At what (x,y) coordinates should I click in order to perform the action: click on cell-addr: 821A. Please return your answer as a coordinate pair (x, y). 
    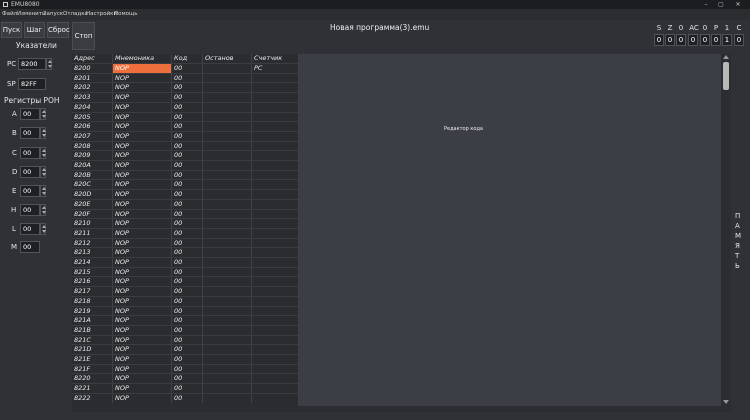
    Looking at the image, I should click on (92, 321).